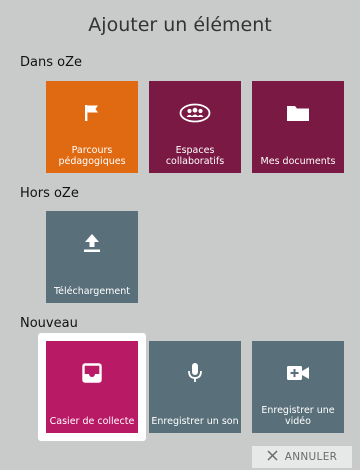 The image size is (360, 470). What do you see at coordinates (195, 387) in the screenshot?
I see `enregistrer-son-tile: Enregistrer un son` at bounding box center [195, 387].